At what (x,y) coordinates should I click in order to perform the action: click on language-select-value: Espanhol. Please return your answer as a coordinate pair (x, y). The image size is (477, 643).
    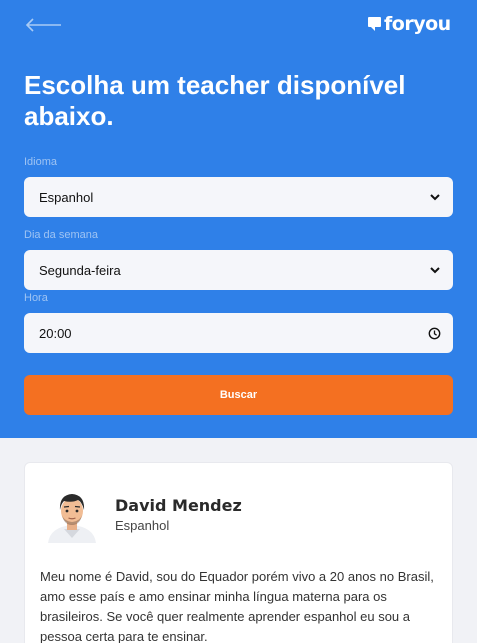
    Looking at the image, I should click on (66, 197).